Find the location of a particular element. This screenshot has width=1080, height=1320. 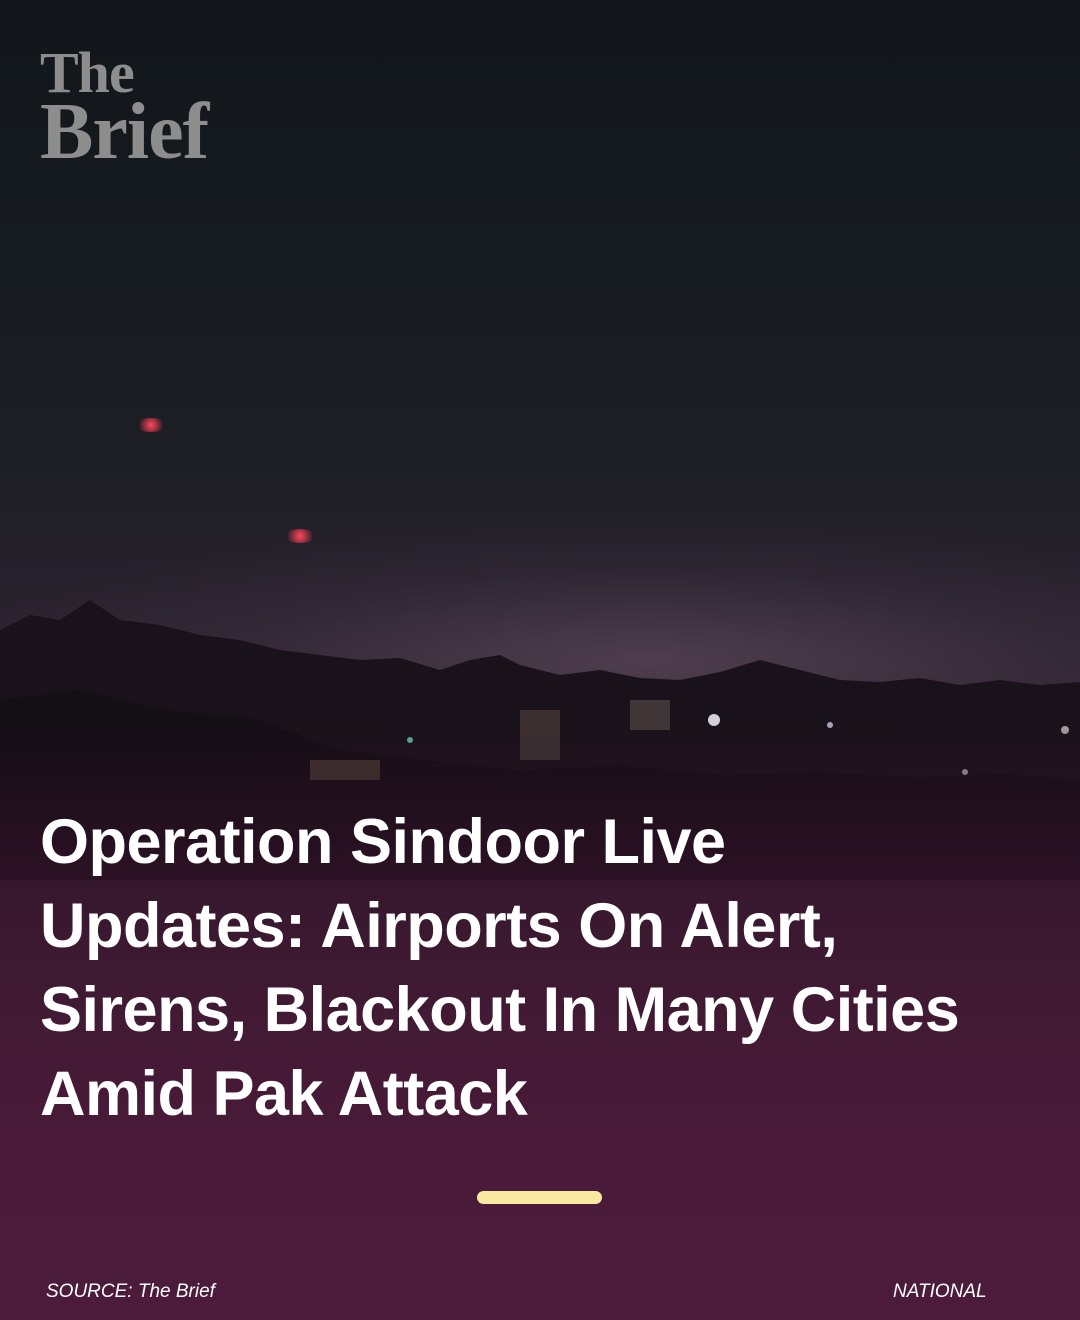

category-label: NATIONAL is located at coordinates (940, 1291).